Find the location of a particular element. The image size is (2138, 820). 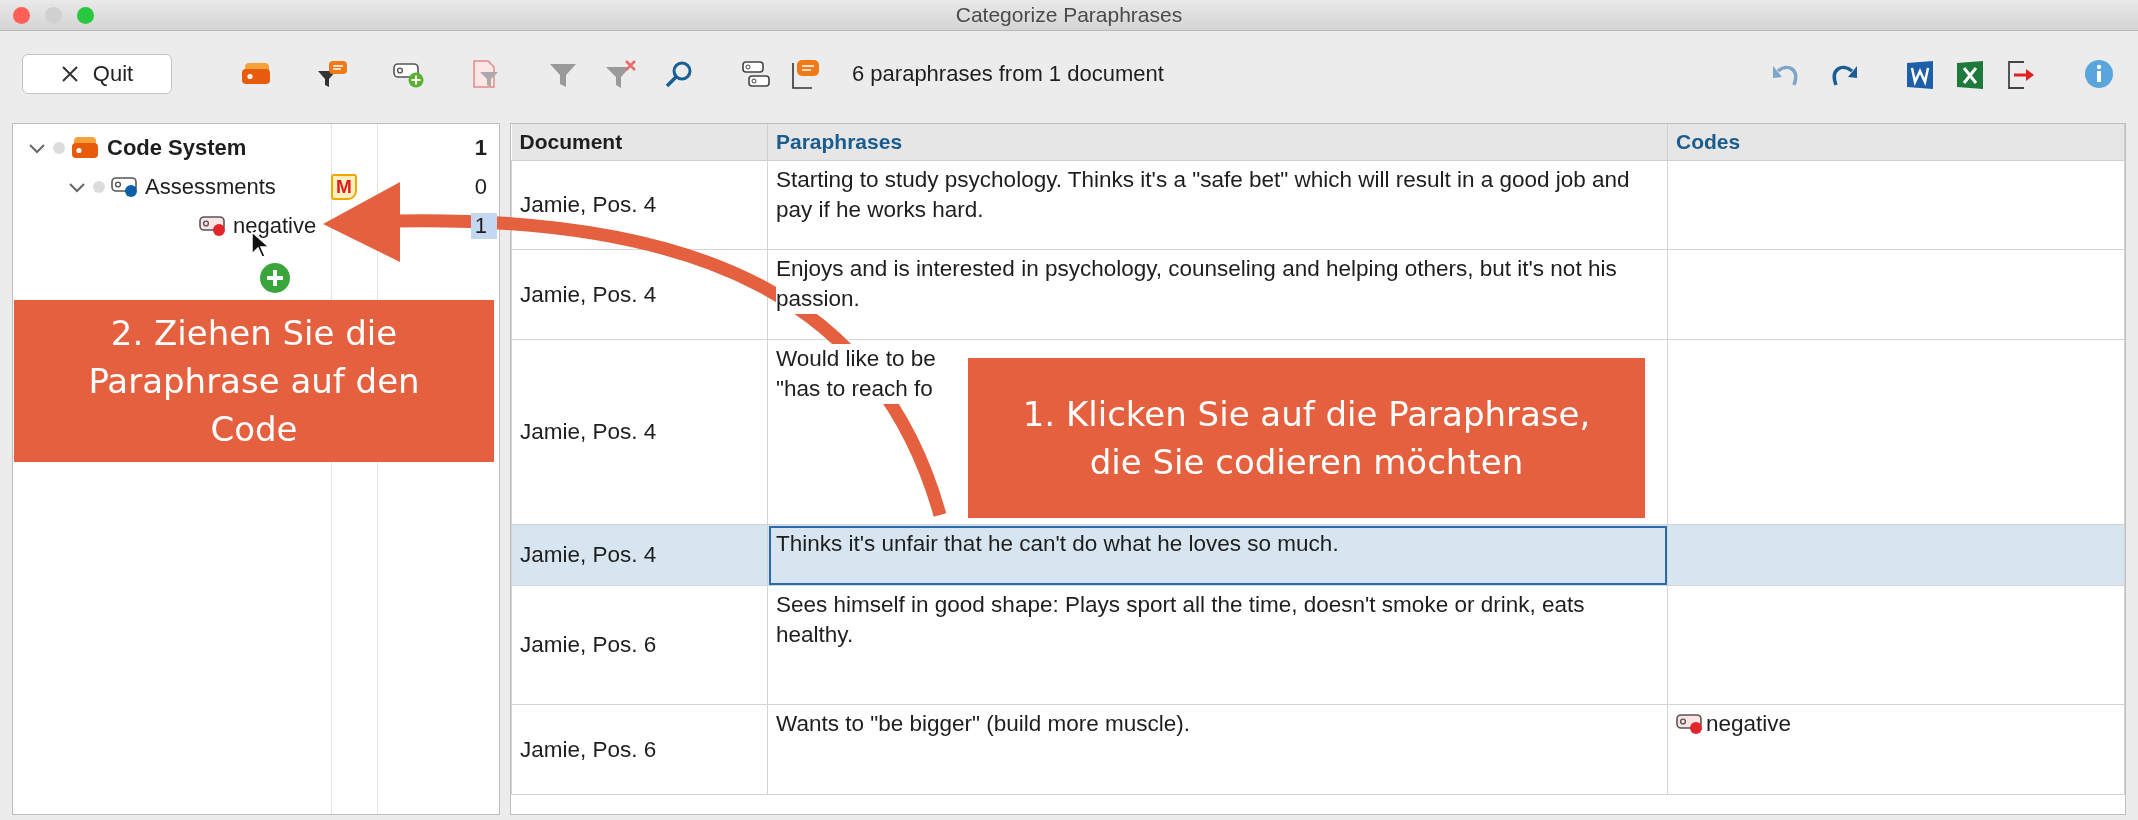

info-icon is located at coordinates (2099, 74).